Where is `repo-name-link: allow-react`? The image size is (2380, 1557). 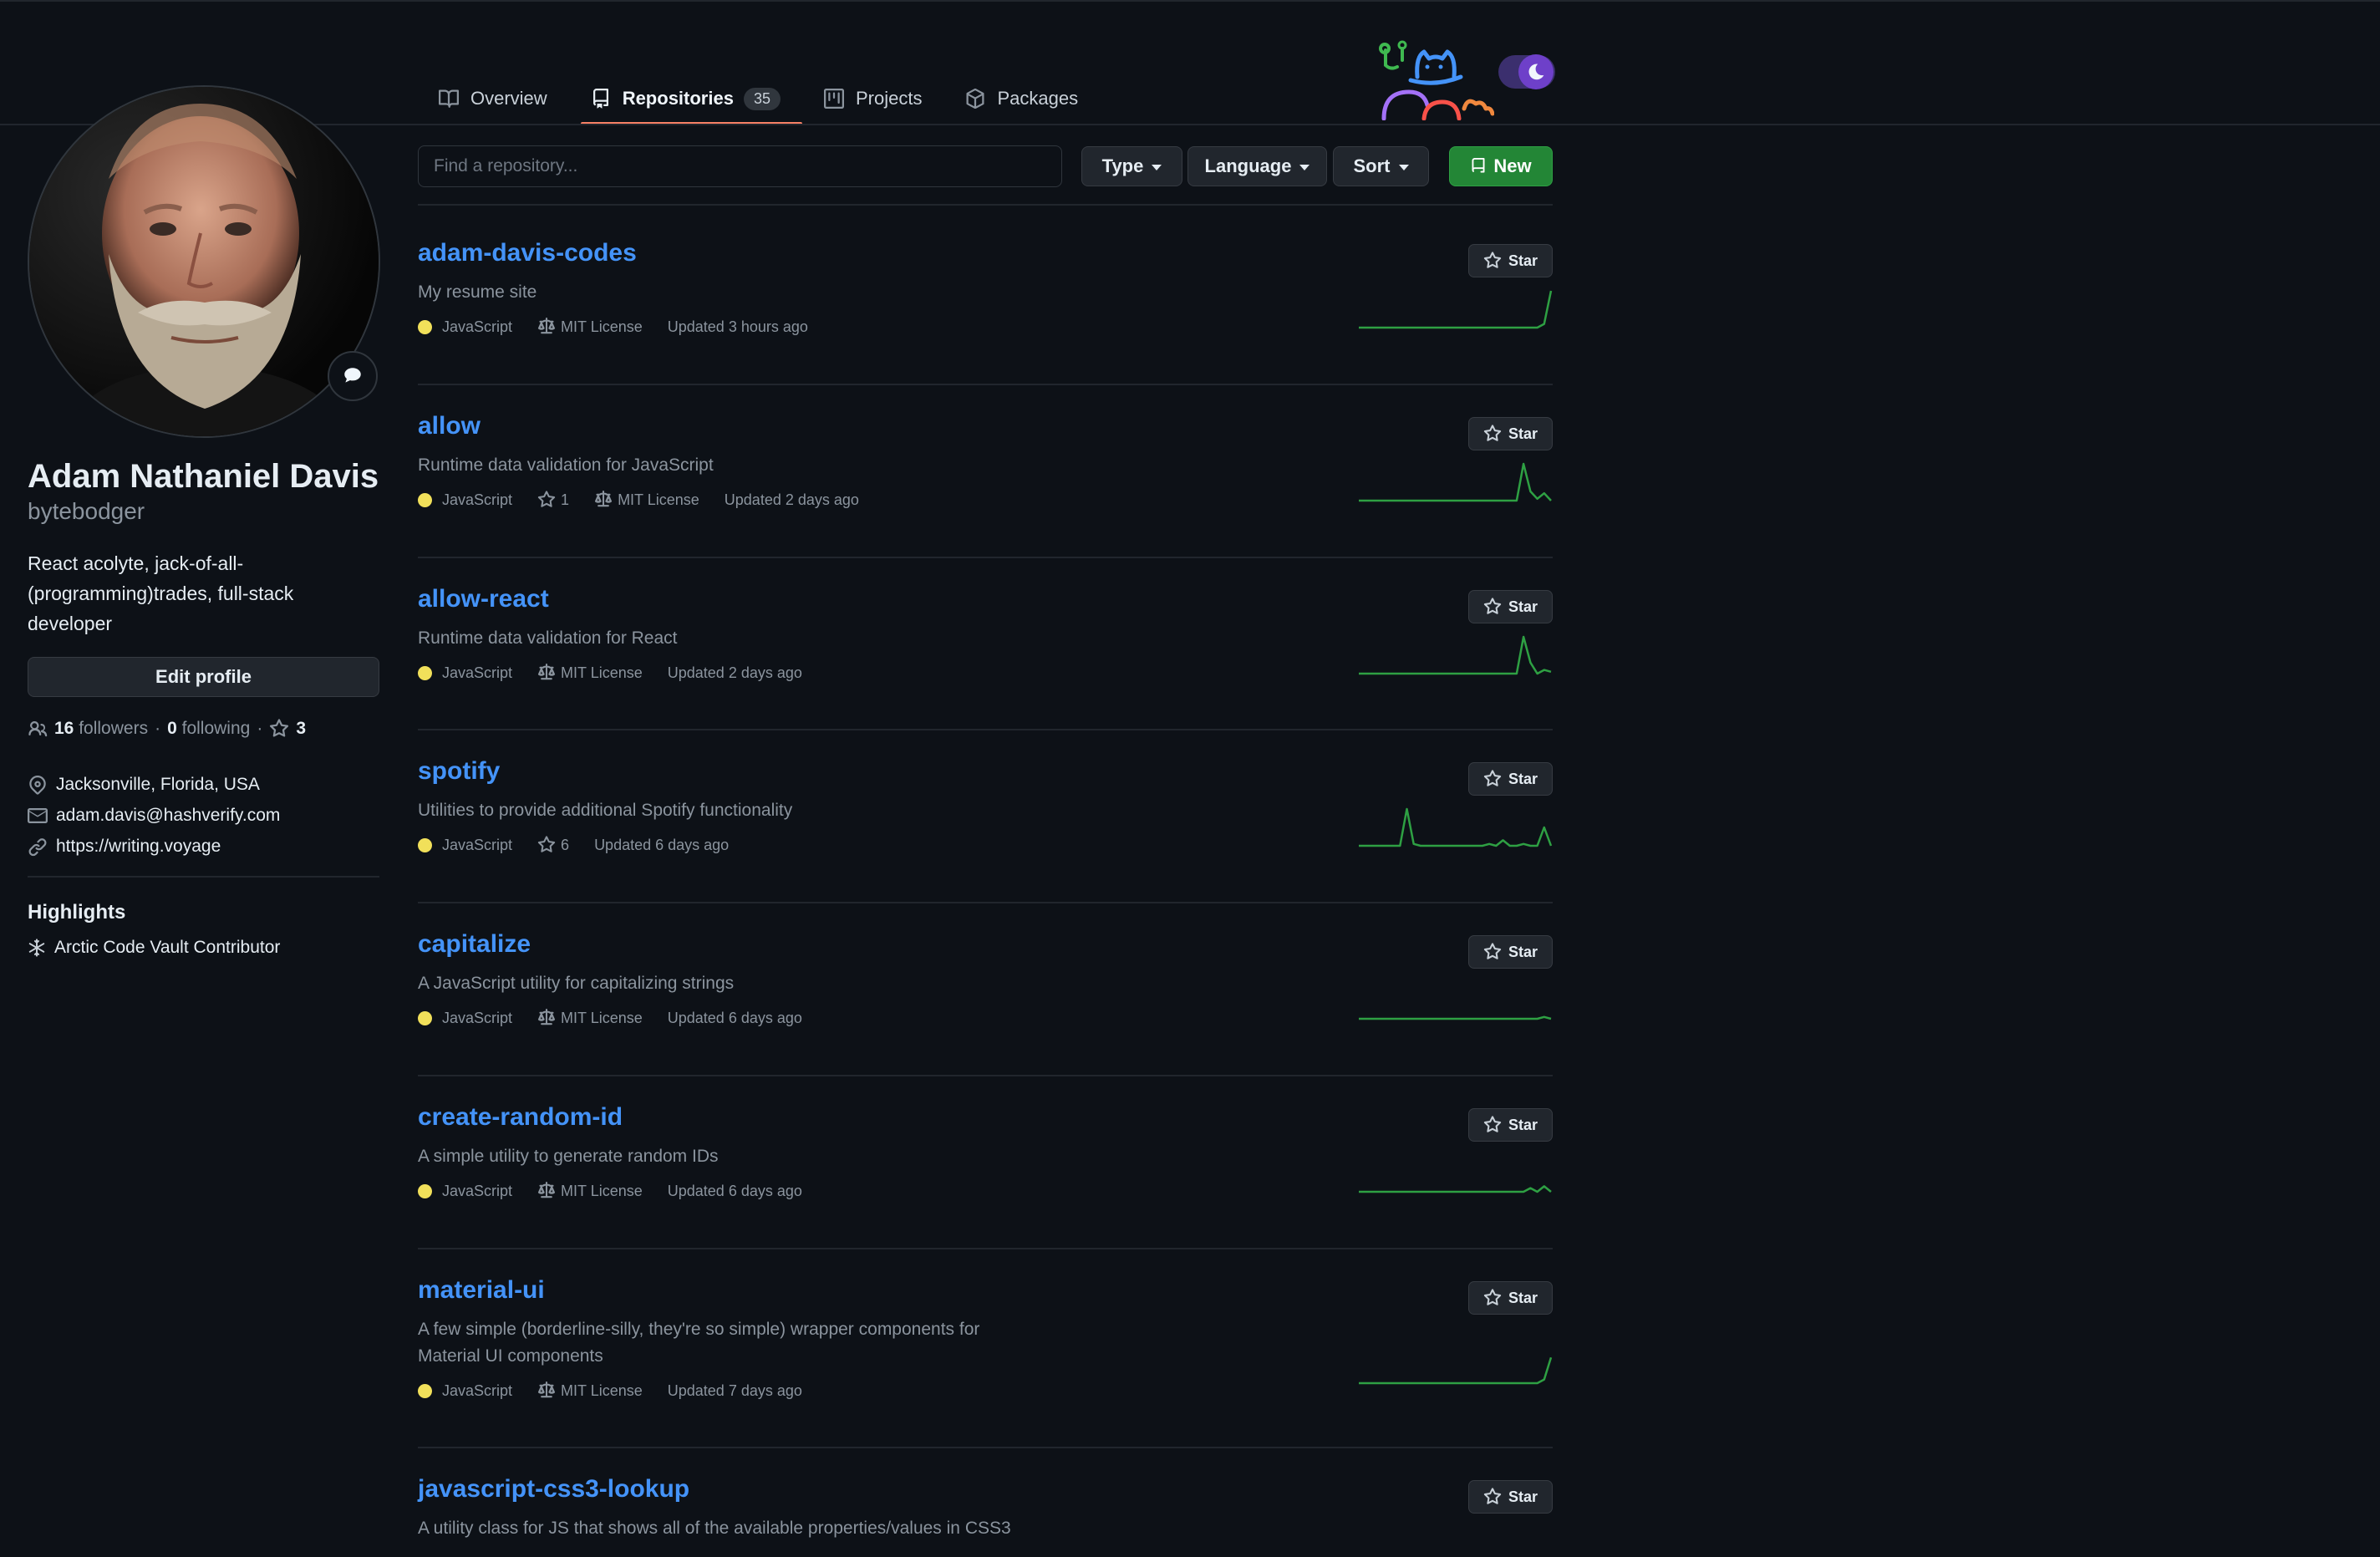 repo-name-link: allow-react is located at coordinates (483, 599).